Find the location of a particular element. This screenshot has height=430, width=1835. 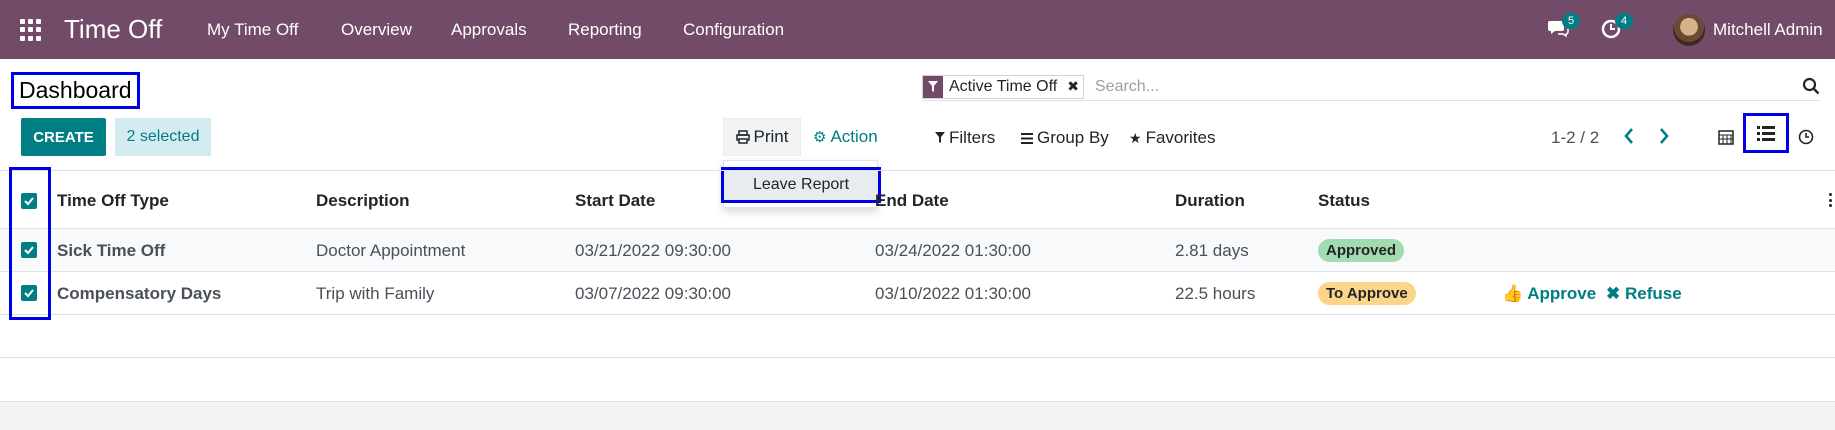

refuse-button: ✖ Refuse is located at coordinates (1644, 294).